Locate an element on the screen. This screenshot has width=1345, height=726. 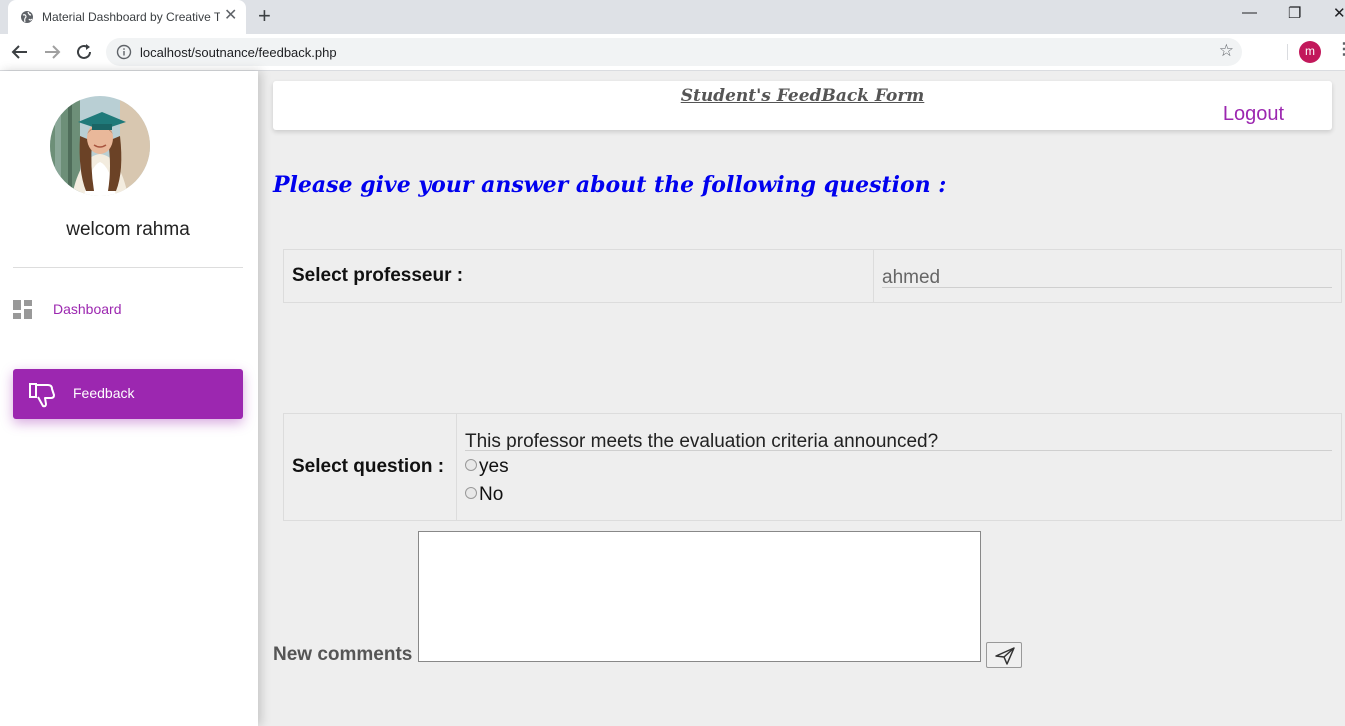
logout-link: Logout is located at coordinates (1253, 114).